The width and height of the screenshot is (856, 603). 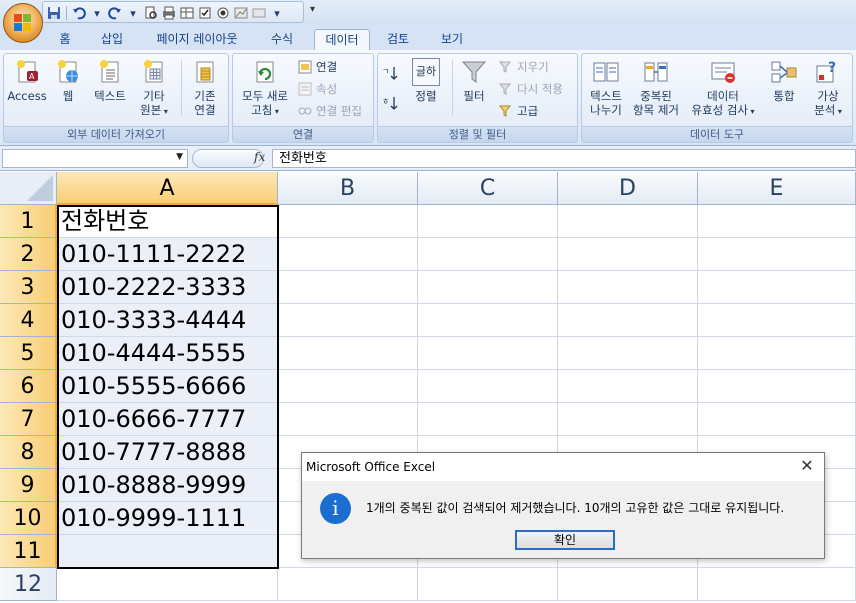 What do you see at coordinates (518, 111) in the screenshot?
I see `advanced-filter-button: 고급` at bounding box center [518, 111].